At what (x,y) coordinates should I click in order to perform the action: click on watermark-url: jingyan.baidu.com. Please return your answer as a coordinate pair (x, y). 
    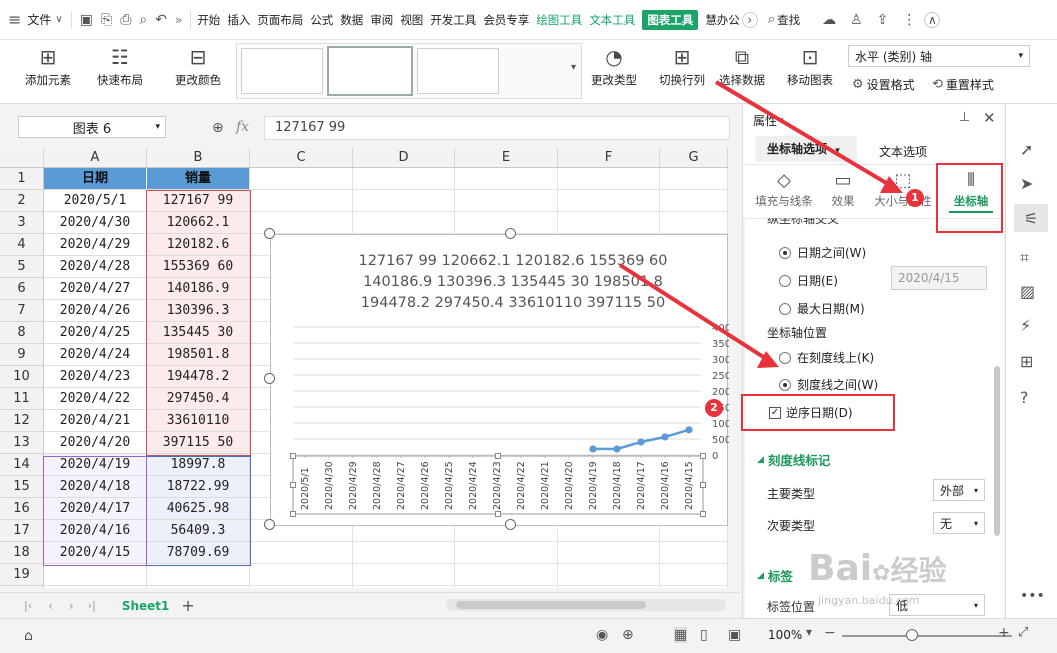
    Looking at the image, I should click on (869, 600).